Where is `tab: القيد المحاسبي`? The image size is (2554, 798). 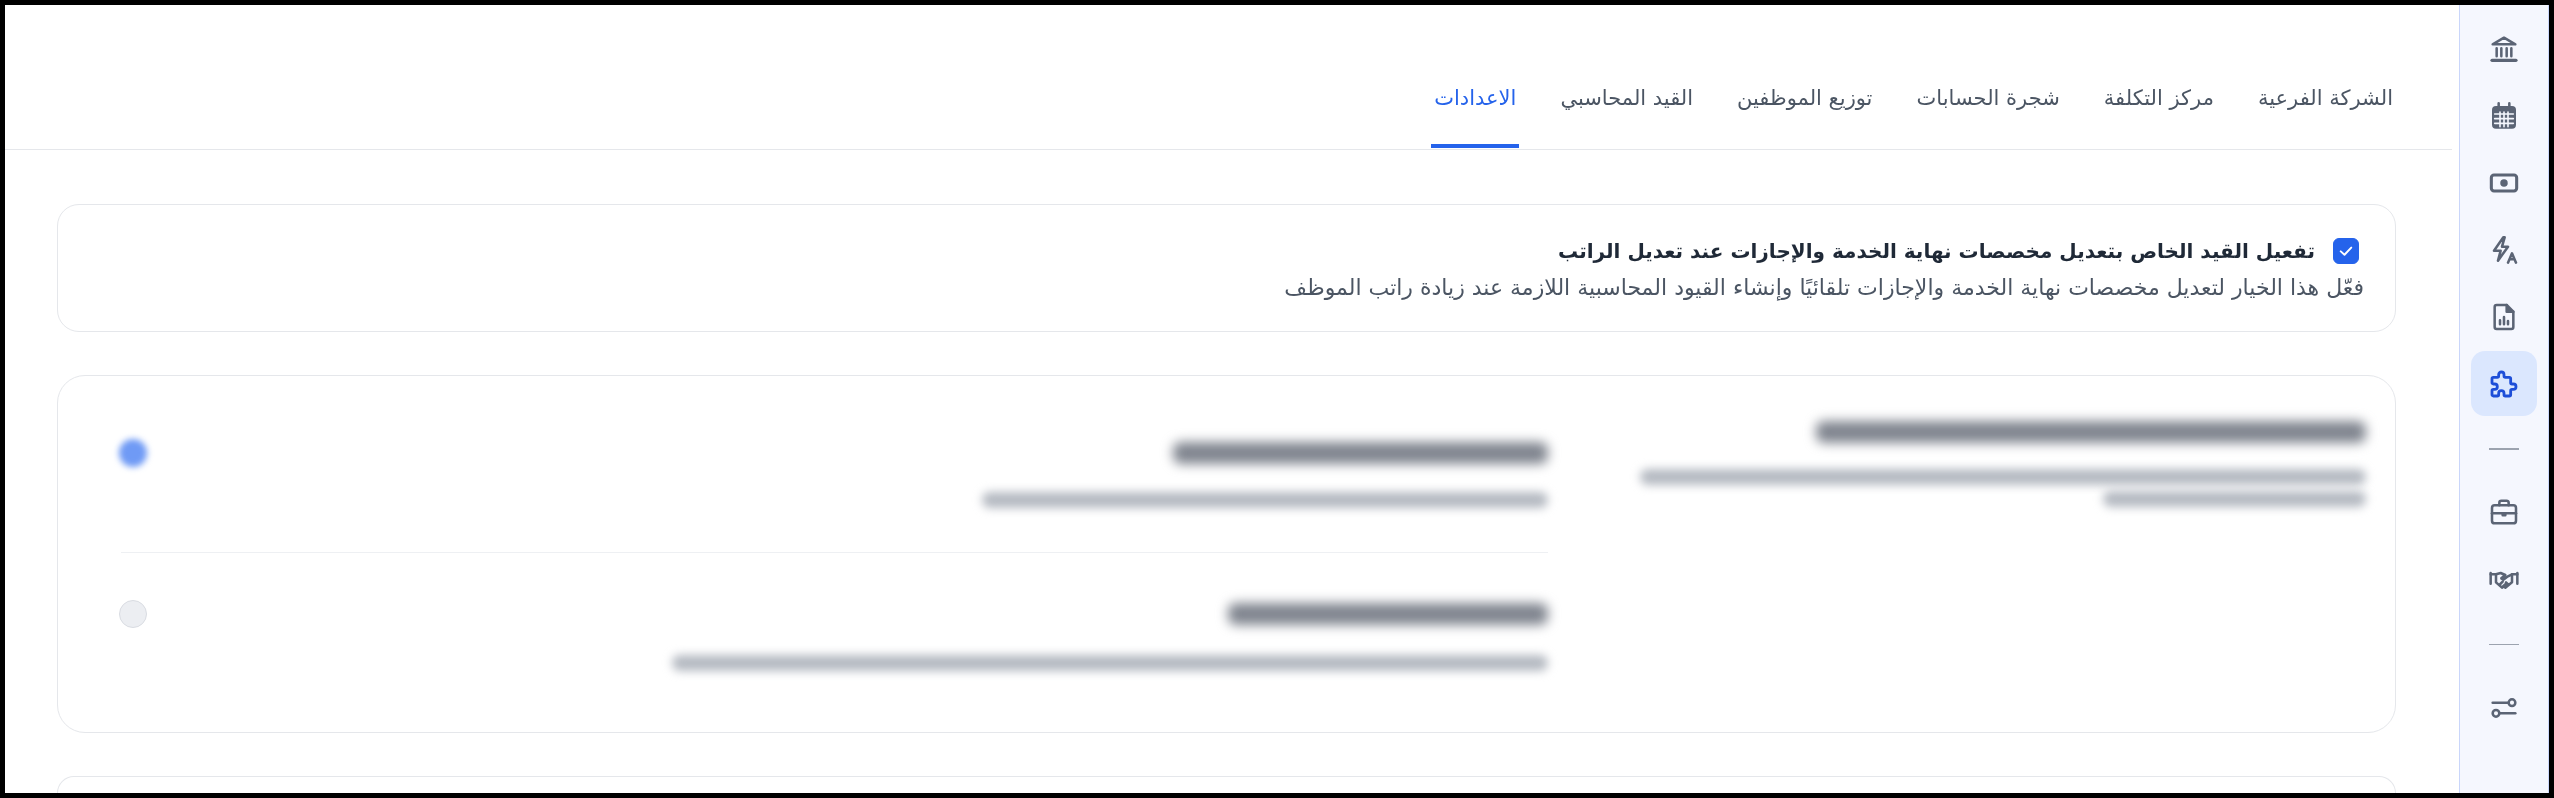
tab: القيد المحاسبي is located at coordinates (1627, 115).